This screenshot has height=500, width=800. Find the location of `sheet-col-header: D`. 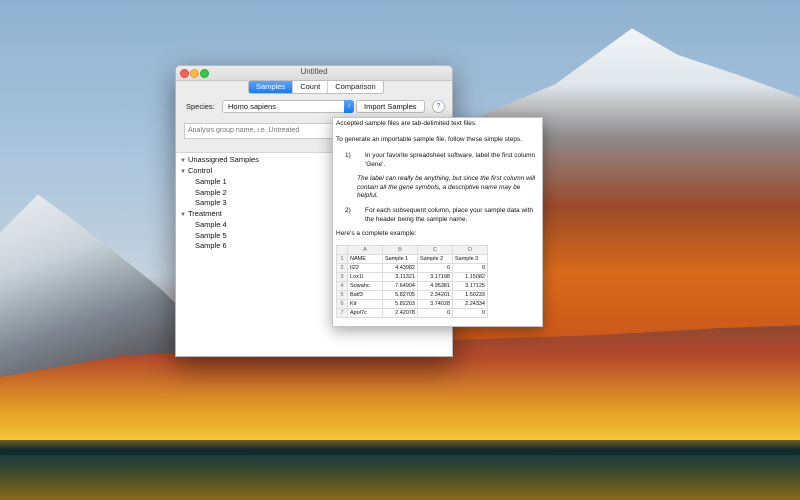

sheet-col-header: D is located at coordinates (470, 250).